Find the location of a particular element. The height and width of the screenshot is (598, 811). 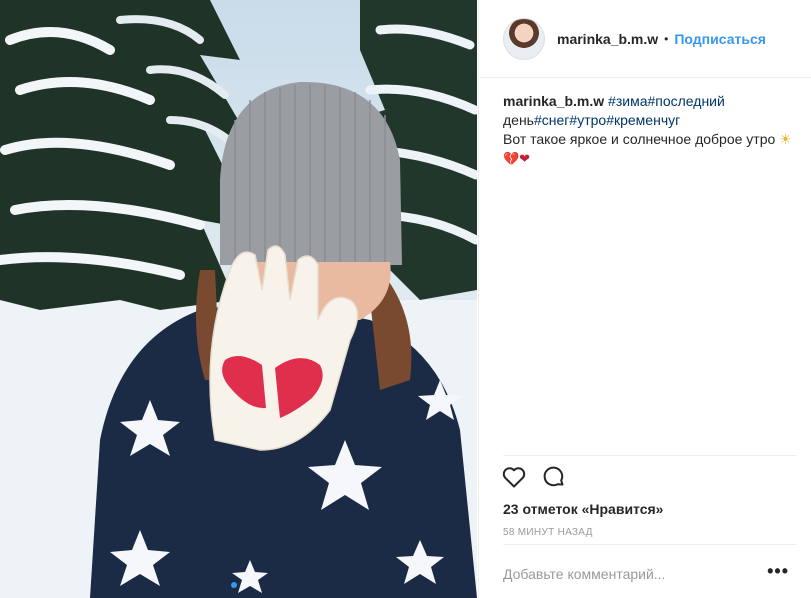

more-options-button: ••• is located at coordinates (778, 571).